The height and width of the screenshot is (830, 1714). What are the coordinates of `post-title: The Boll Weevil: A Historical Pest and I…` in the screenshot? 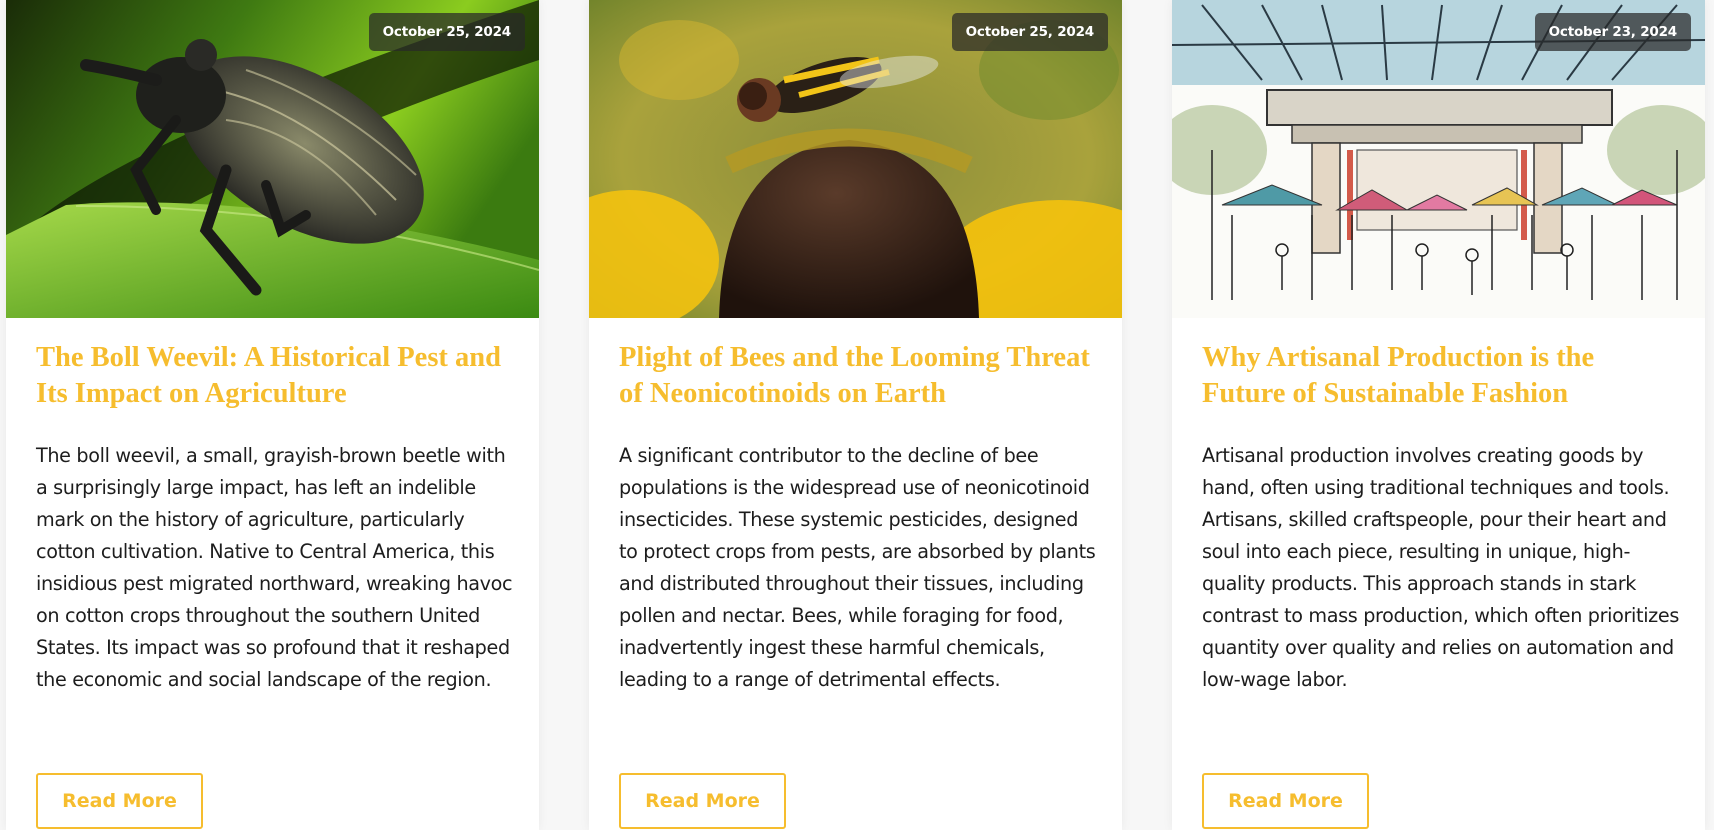 It's located at (276, 376).